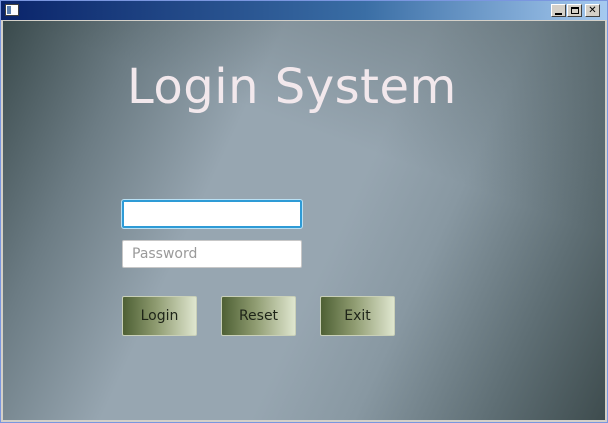 The image size is (608, 423). Describe the element at coordinates (357, 316) in the screenshot. I see `exit-button: Exit` at that location.